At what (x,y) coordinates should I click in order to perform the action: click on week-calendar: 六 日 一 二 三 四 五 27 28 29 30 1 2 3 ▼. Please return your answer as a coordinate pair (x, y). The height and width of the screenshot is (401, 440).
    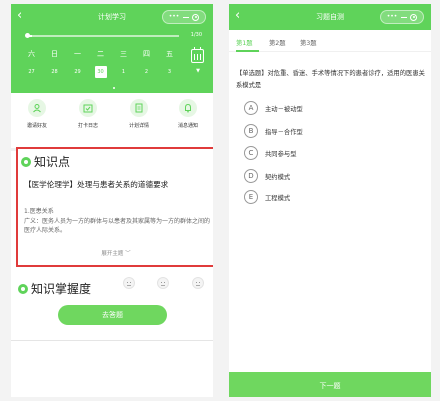
    Looking at the image, I should click on (112, 68).